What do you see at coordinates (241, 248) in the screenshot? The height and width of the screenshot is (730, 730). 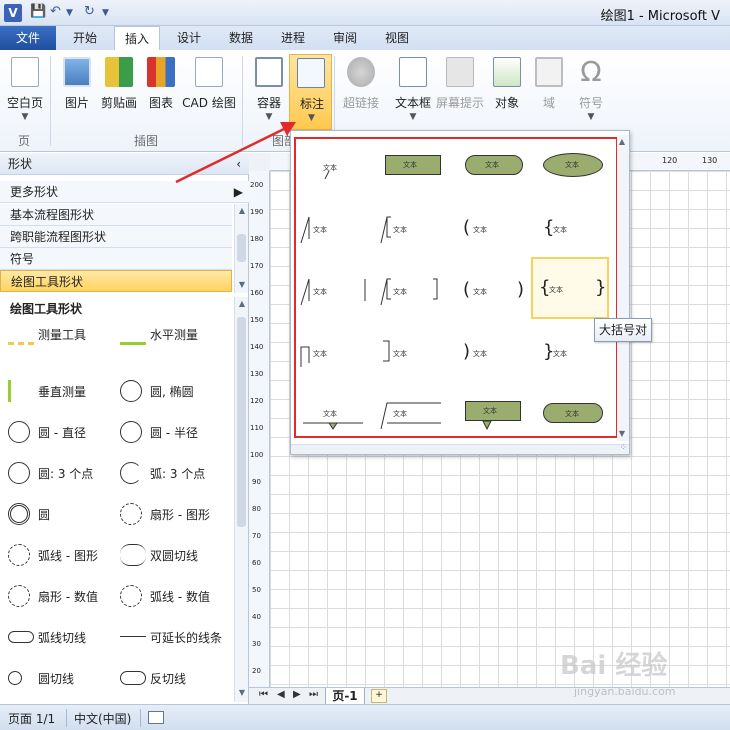 I see `stencil-list-scrollbar: ▲ ▼` at bounding box center [241, 248].